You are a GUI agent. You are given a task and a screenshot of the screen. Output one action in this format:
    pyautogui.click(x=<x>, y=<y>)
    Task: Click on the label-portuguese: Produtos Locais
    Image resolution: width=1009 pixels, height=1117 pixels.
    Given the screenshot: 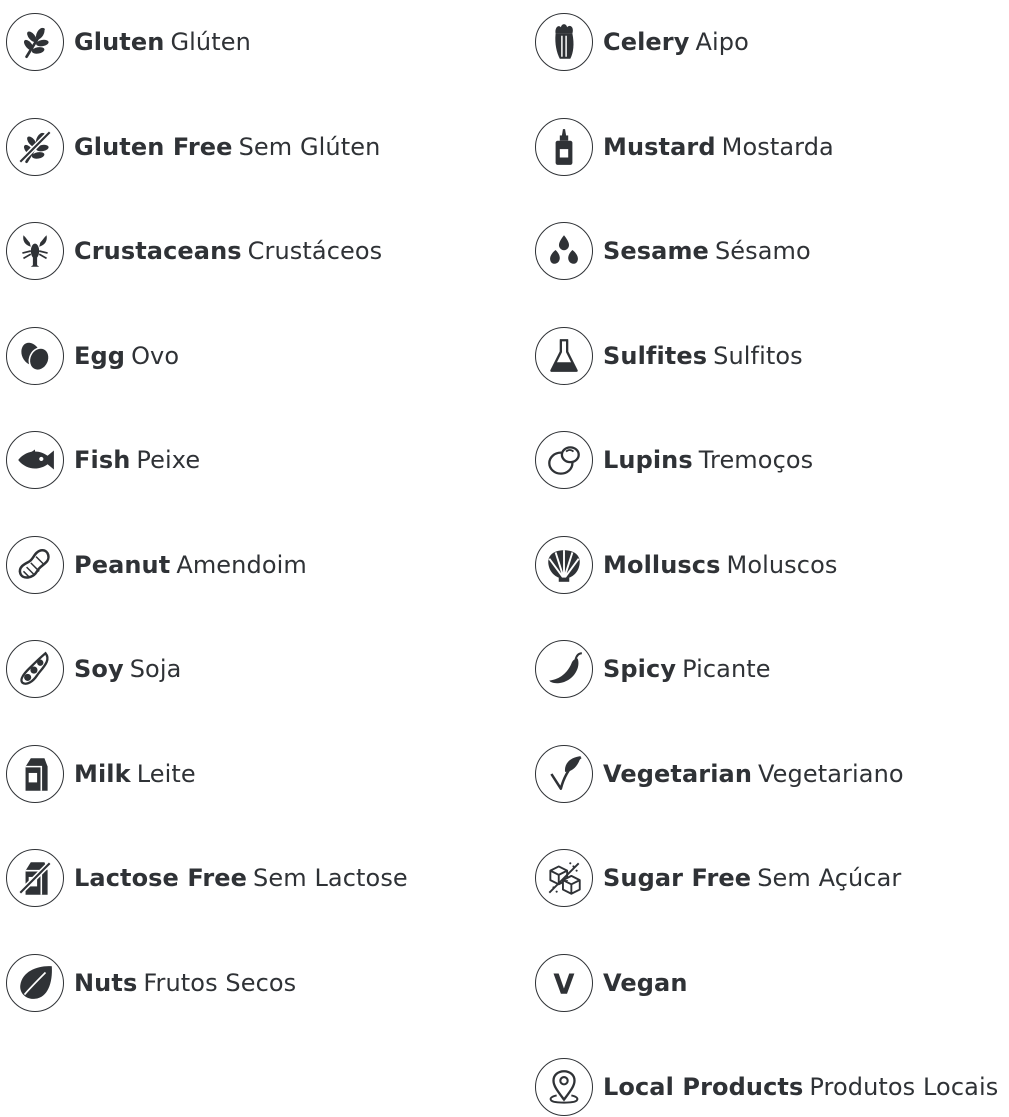 What is the action you would take?
    pyautogui.click(x=904, y=1087)
    